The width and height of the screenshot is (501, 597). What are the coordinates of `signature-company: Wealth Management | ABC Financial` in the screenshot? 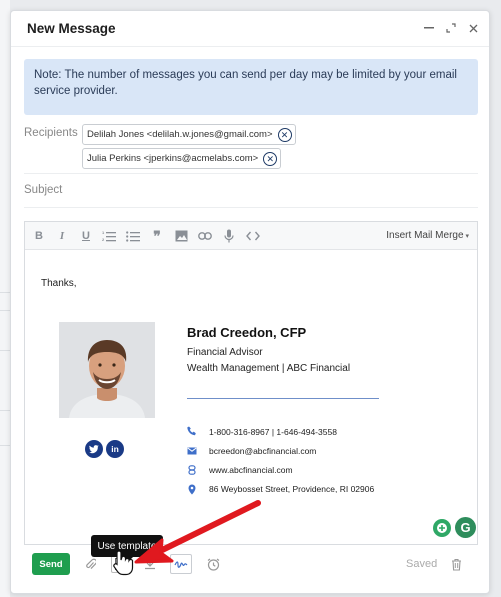 It's located at (269, 368).